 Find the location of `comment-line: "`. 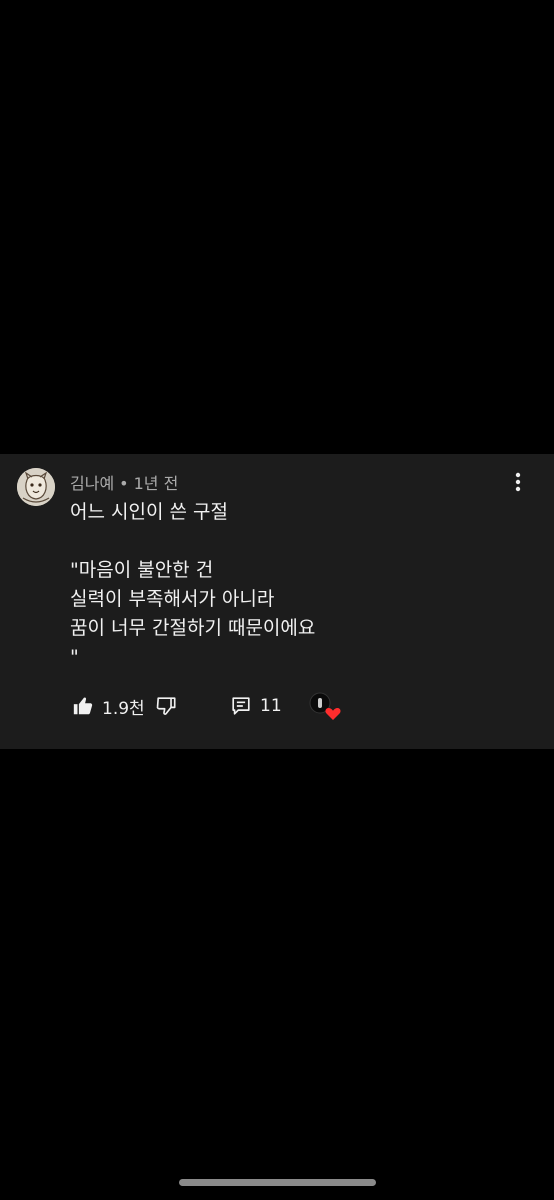

comment-line: " is located at coordinates (74, 657).